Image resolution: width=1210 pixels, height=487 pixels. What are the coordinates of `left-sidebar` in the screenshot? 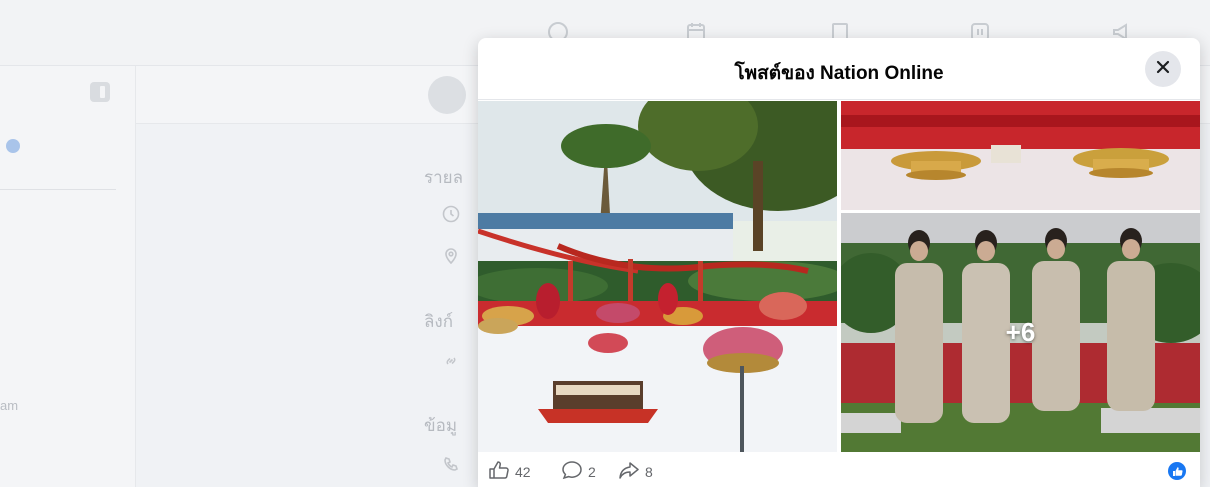 It's located at (68, 276).